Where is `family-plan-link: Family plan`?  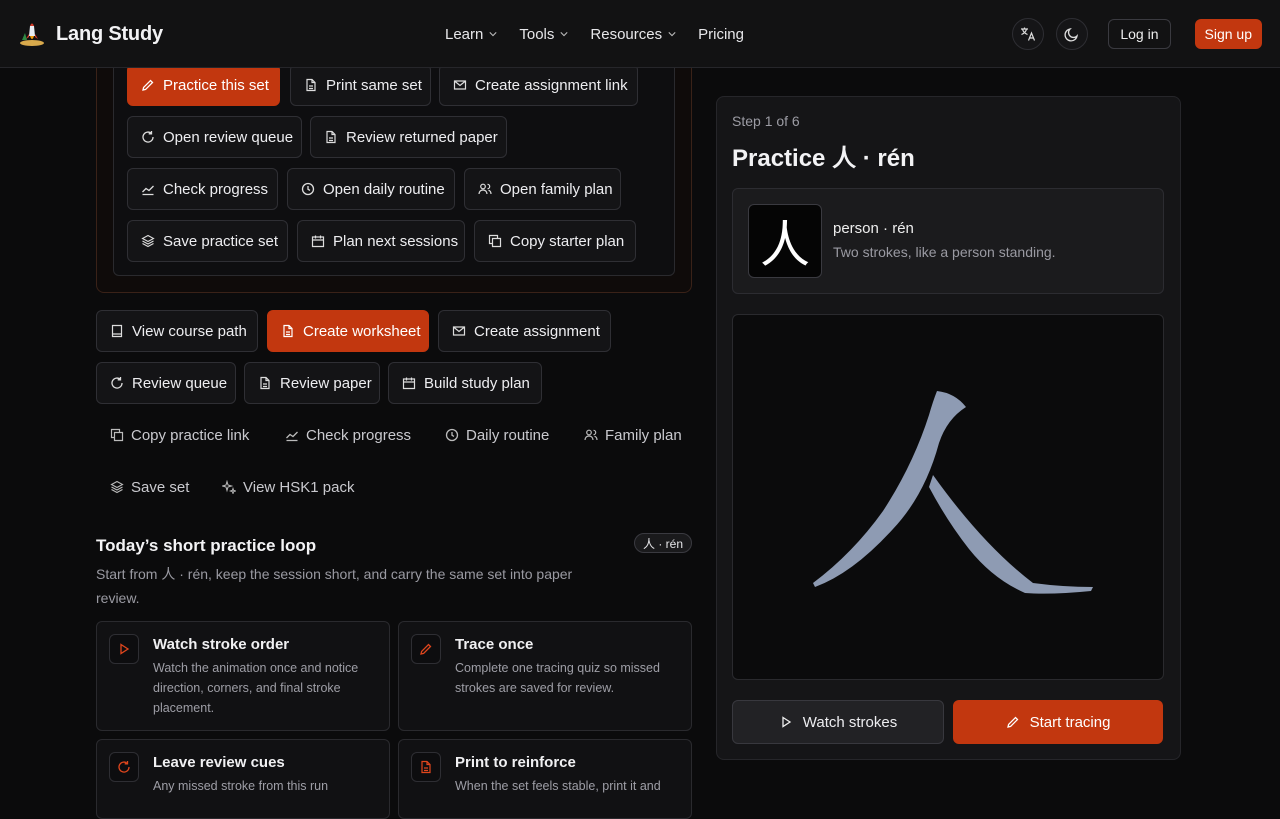 family-plan-link: Family plan is located at coordinates (633, 435).